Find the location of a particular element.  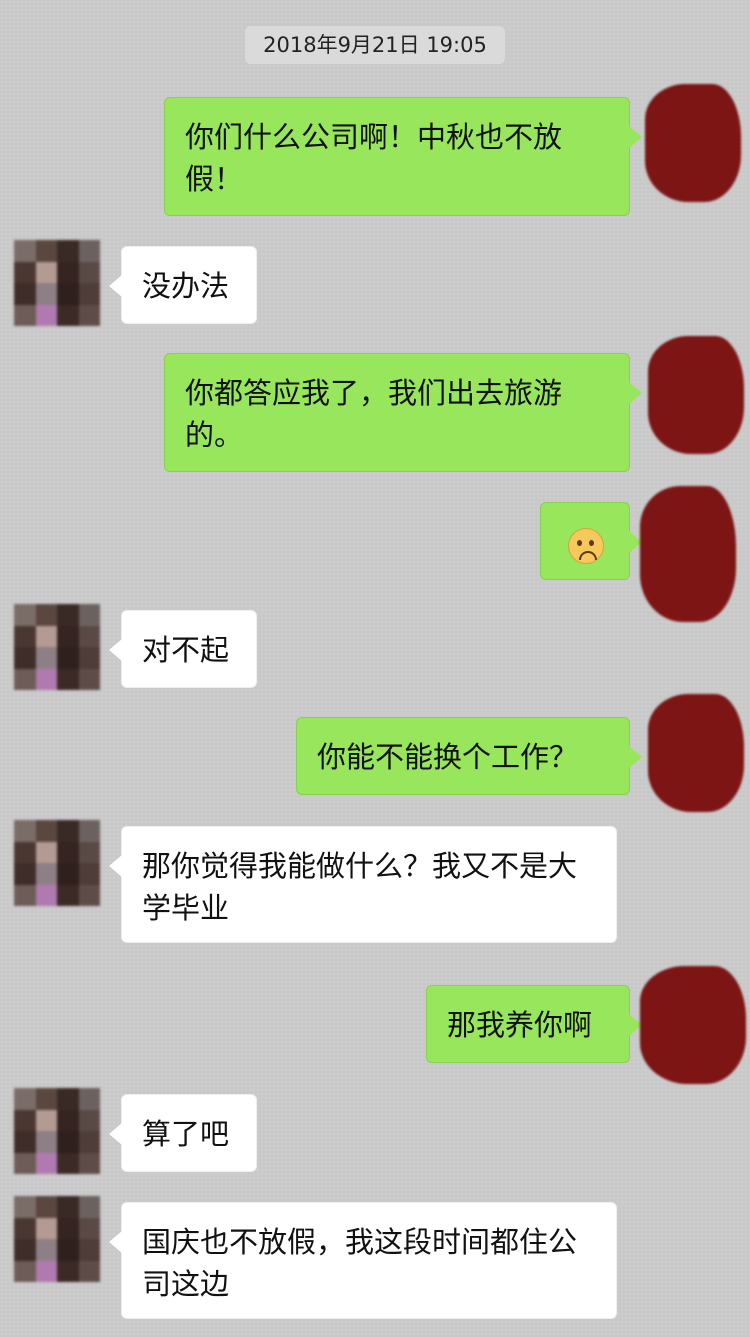

received-message-bubble: 算了吧 is located at coordinates (183, 1133).